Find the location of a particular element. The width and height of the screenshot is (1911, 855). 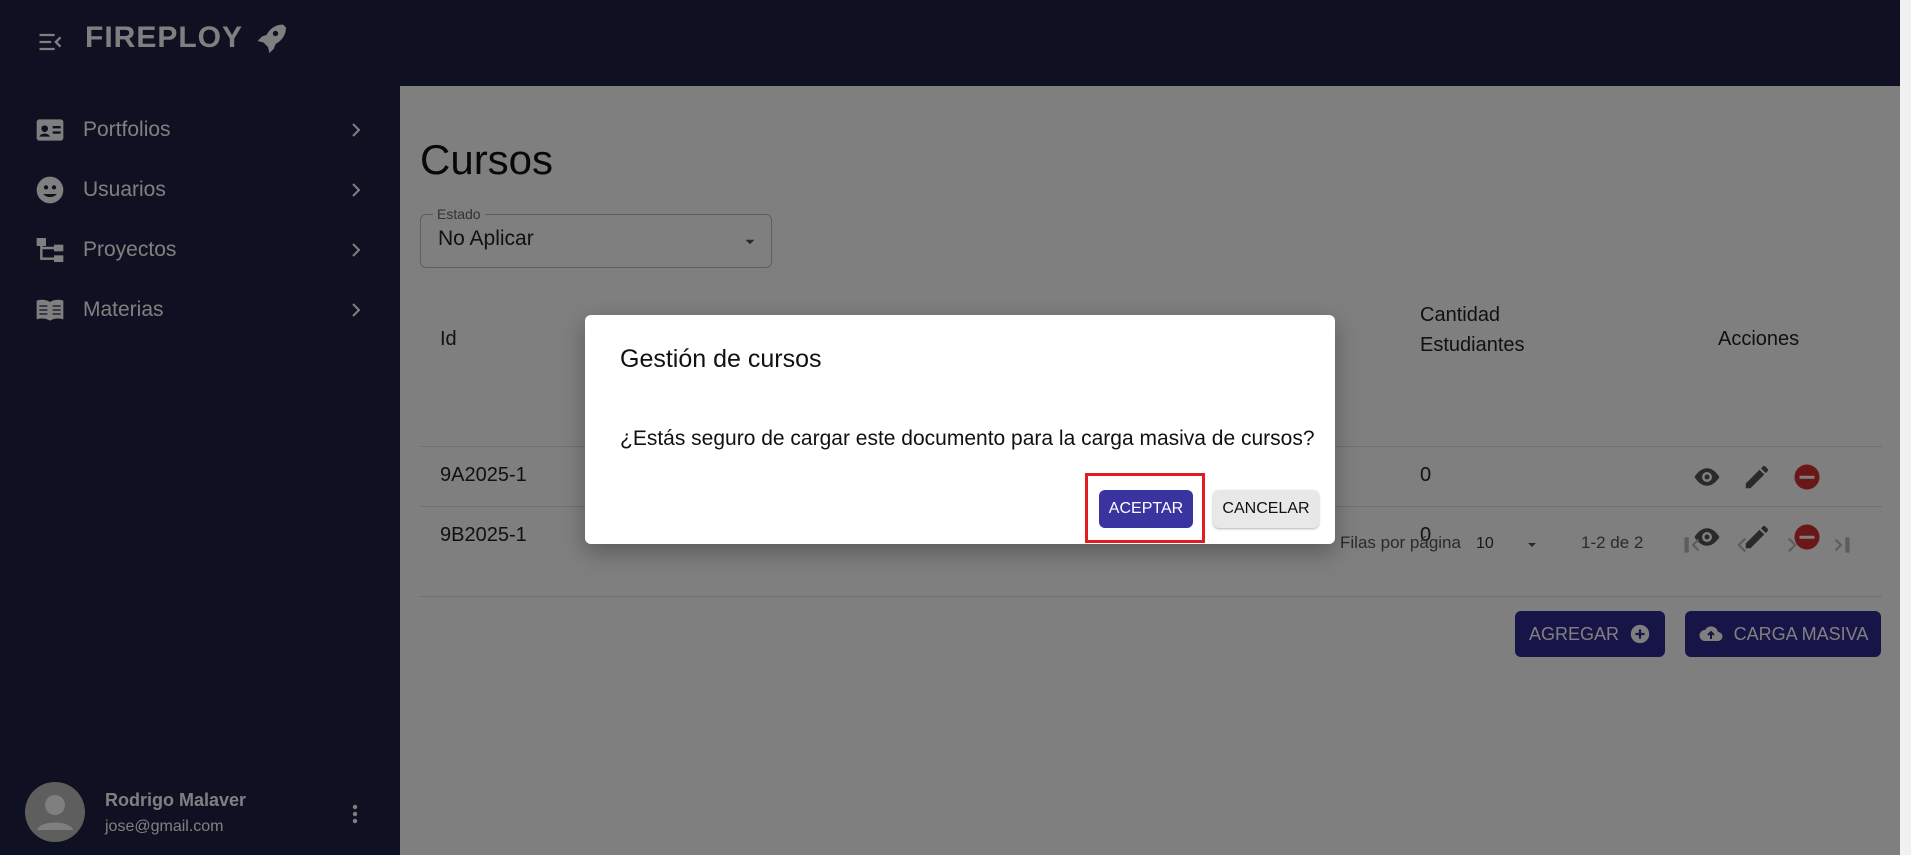

highlight-box is located at coordinates (1145, 508).